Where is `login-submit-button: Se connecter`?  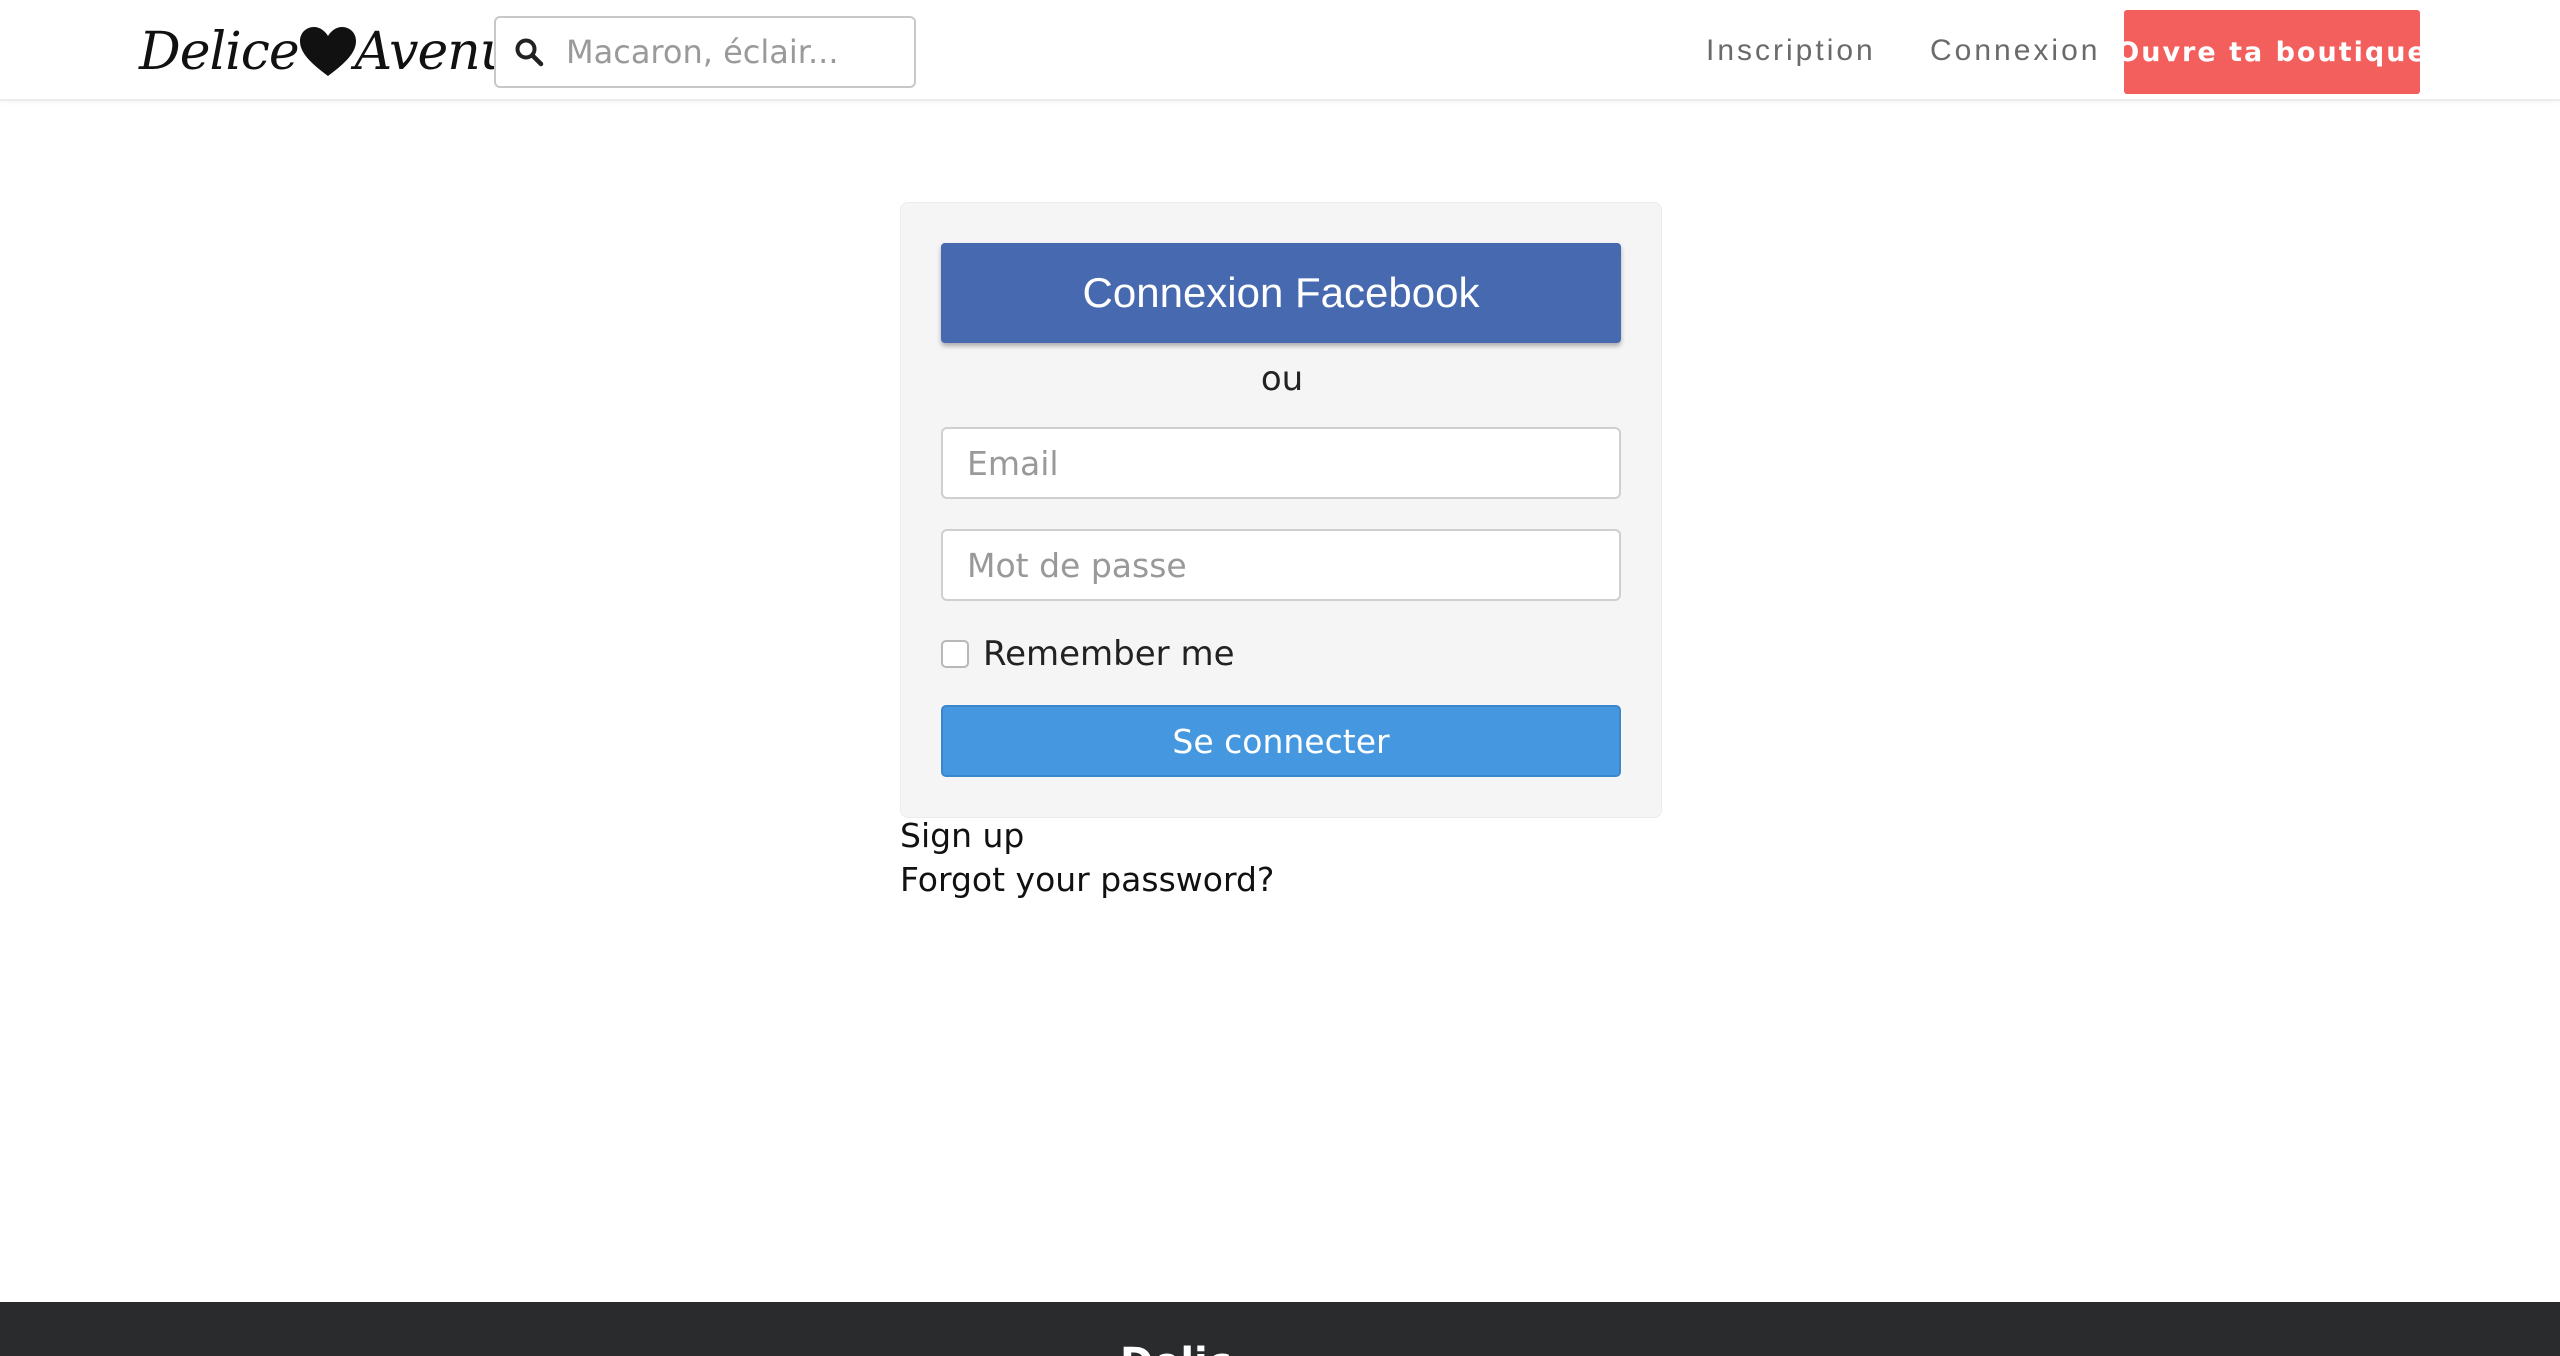 login-submit-button: Se connecter is located at coordinates (1281, 741).